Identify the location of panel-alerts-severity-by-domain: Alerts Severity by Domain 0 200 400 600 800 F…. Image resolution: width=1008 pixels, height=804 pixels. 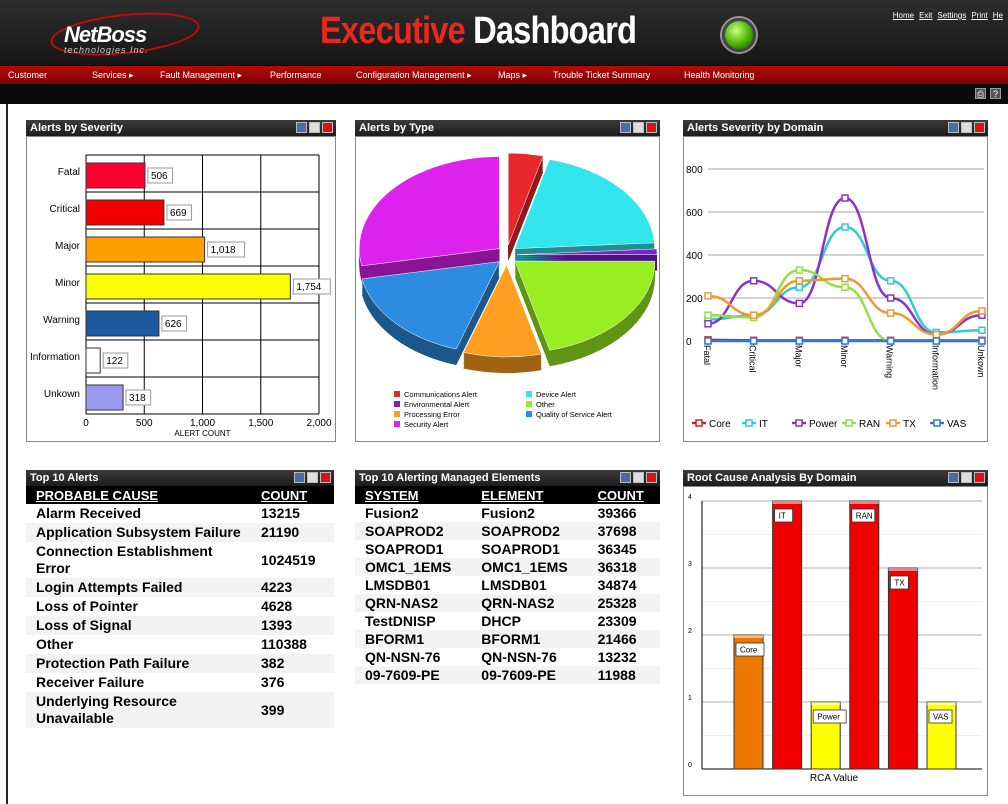
(835, 281).